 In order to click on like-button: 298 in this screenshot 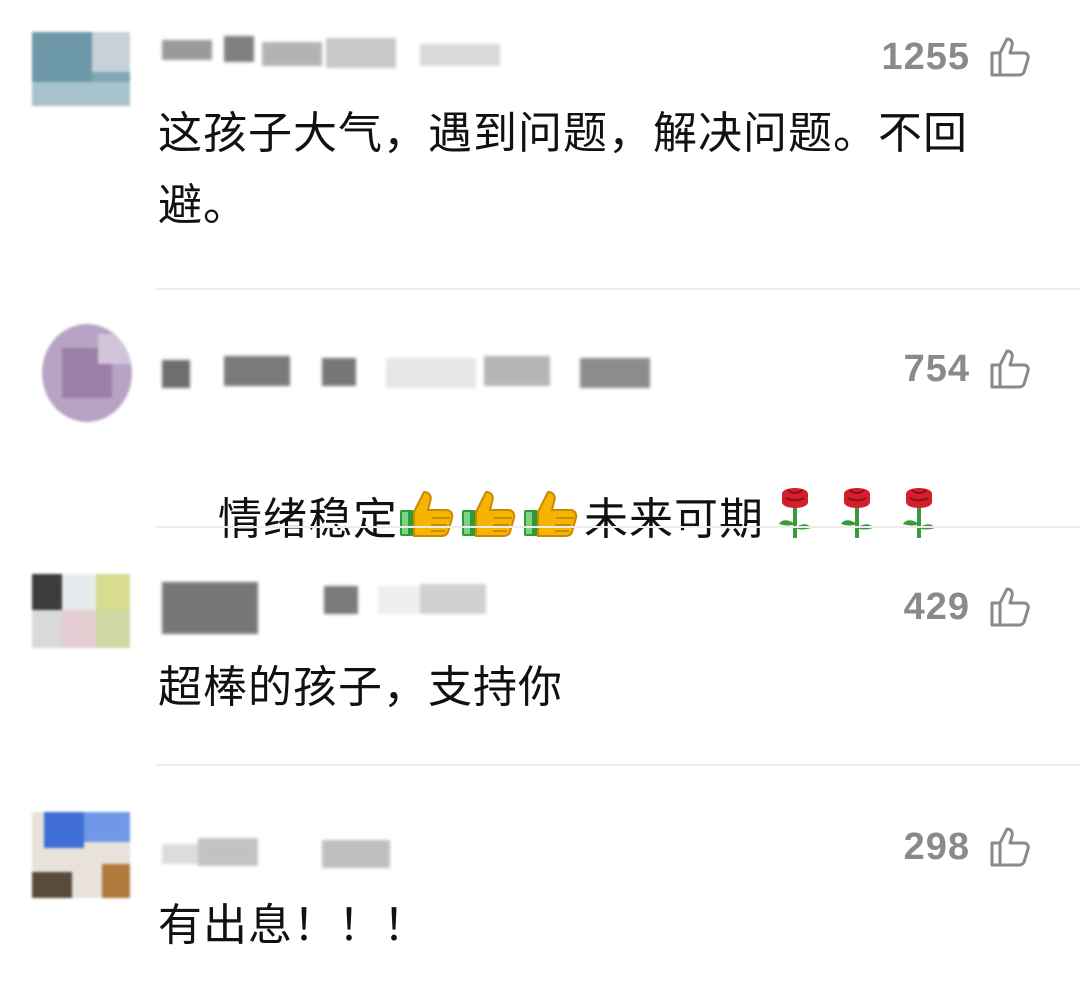, I will do `click(968, 847)`.